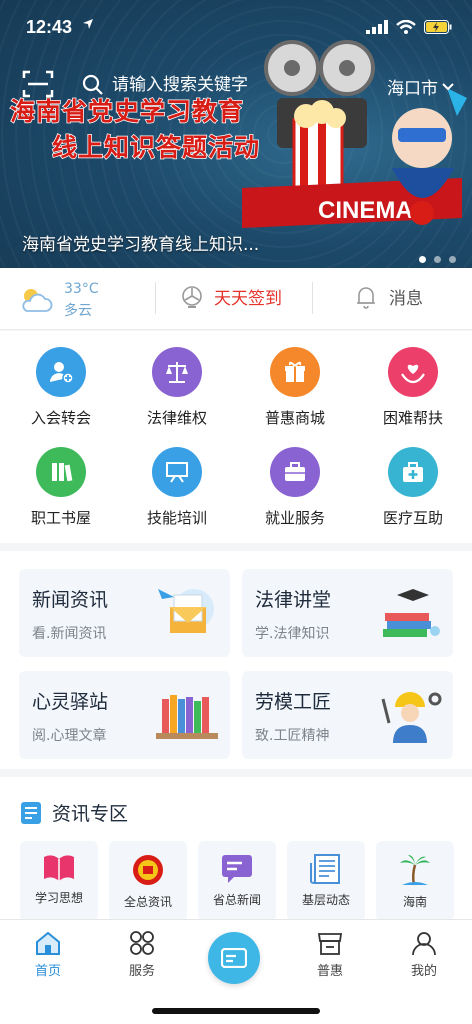 This screenshot has height=1024, width=472. Describe the element at coordinates (61, 372) in the screenshot. I see `user-plus-icon` at that location.